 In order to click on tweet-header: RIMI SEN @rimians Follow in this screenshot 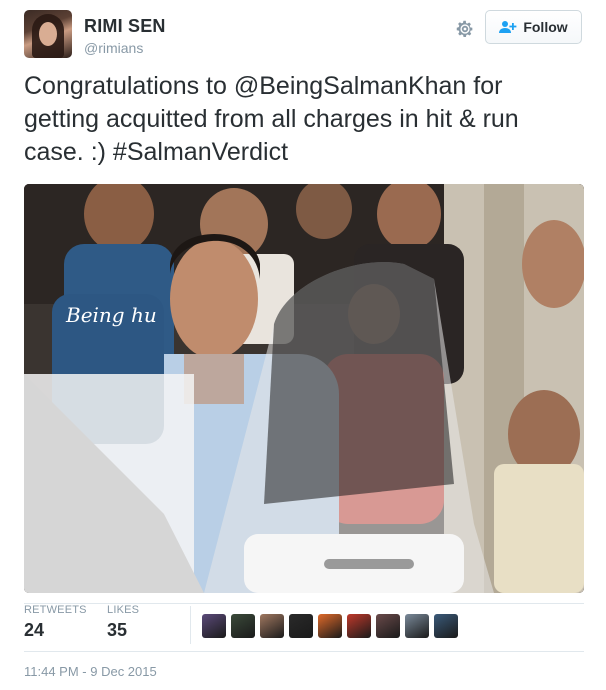, I will do `click(304, 35)`.